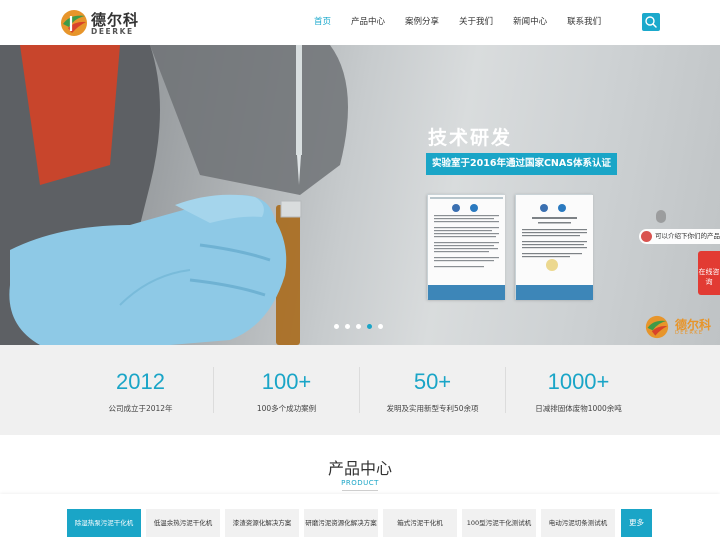 Image resolution: width=720 pixels, height=540 pixels. Describe the element at coordinates (361, 326) in the screenshot. I see `slide-indicators` at that location.